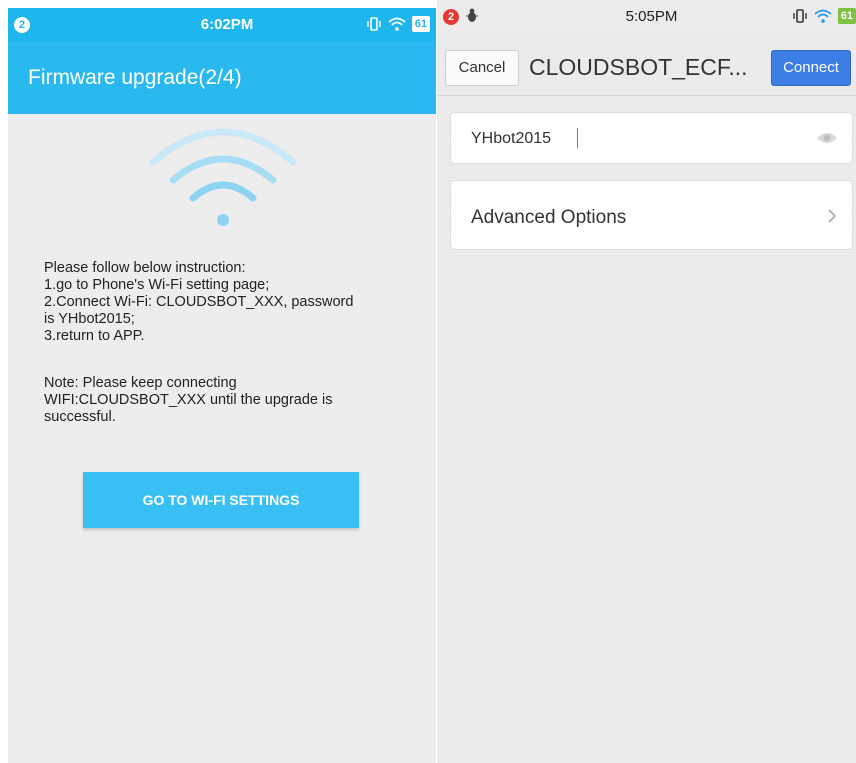 The image size is (856, 763). I want to click on status-bar: 2 6:02PM 61, so click(222, 25).